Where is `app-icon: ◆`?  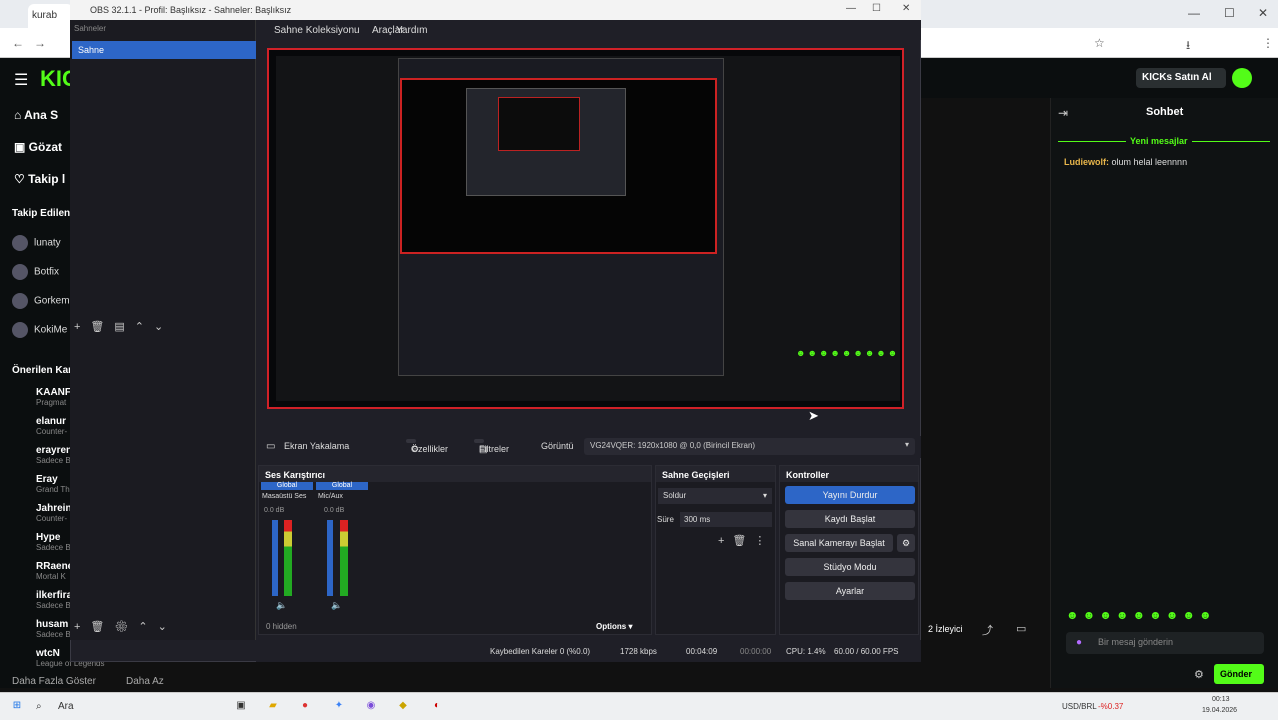 app-icon: ◆ is located at coordinates (403, 707).